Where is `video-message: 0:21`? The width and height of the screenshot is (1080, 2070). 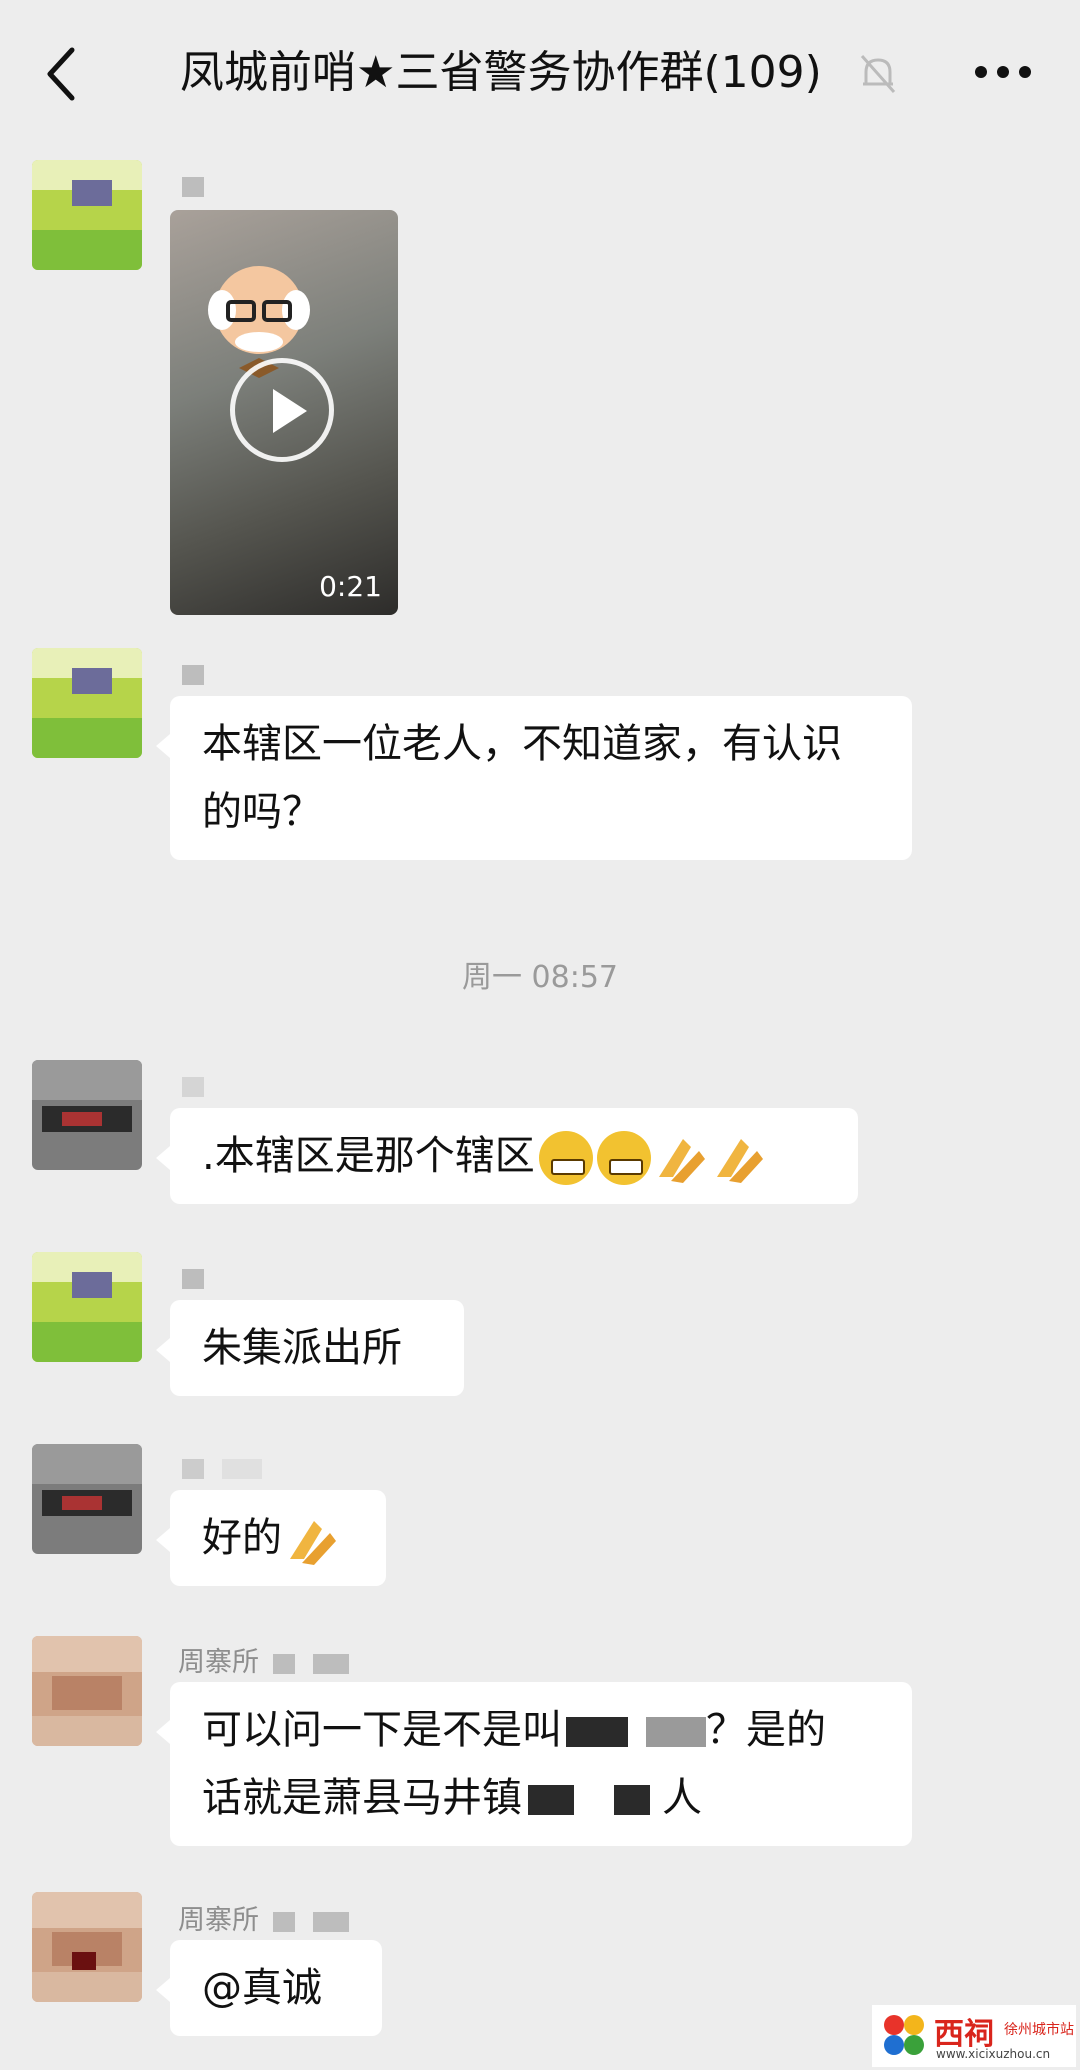
video-message: 0:21 is located at coordinates (284, 412).